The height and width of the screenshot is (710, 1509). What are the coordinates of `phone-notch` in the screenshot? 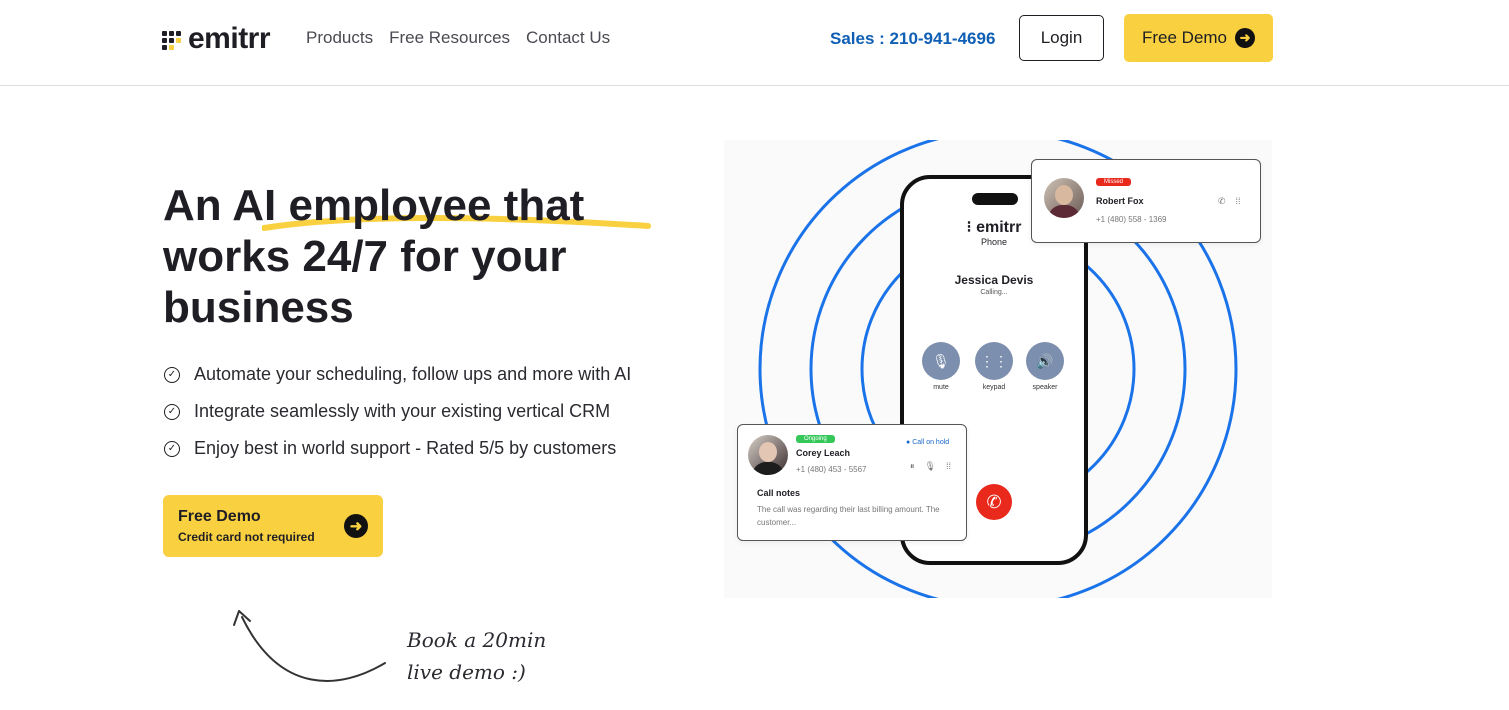 It's located at (995, 199).